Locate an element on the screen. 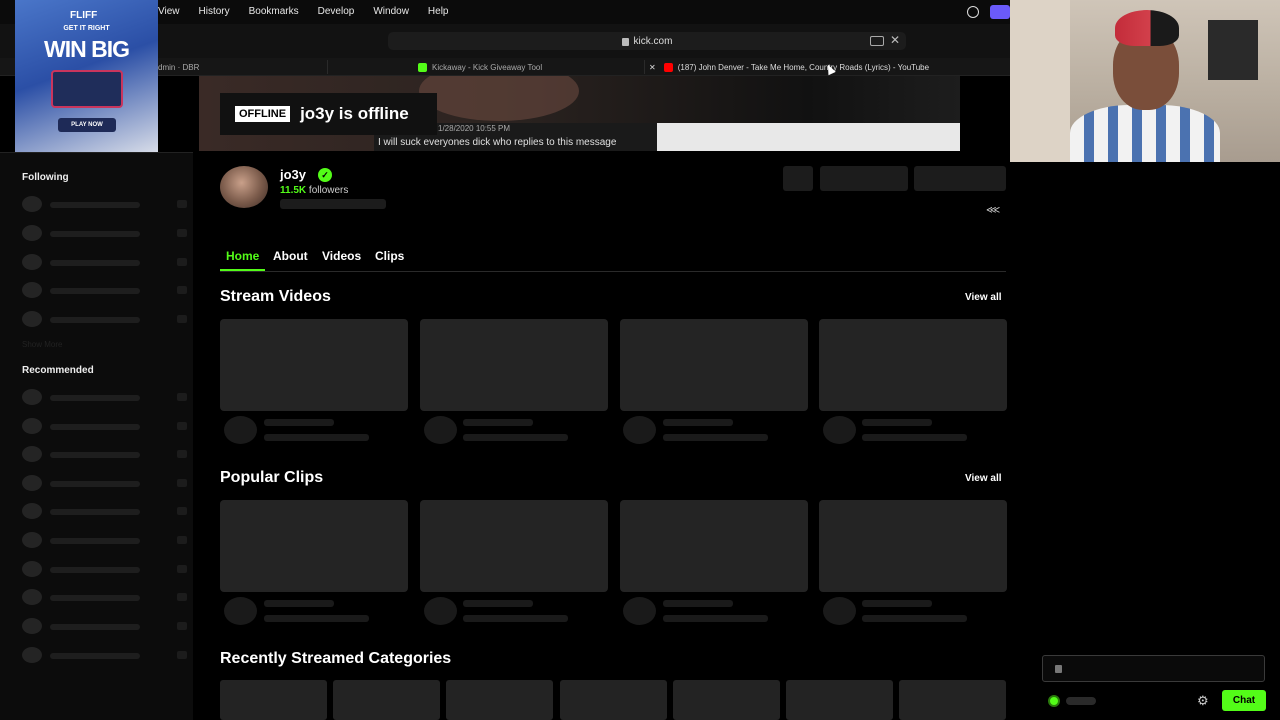 This screenshot has height=720, width=1280. tab-divider is located at coordinates (644, 67).